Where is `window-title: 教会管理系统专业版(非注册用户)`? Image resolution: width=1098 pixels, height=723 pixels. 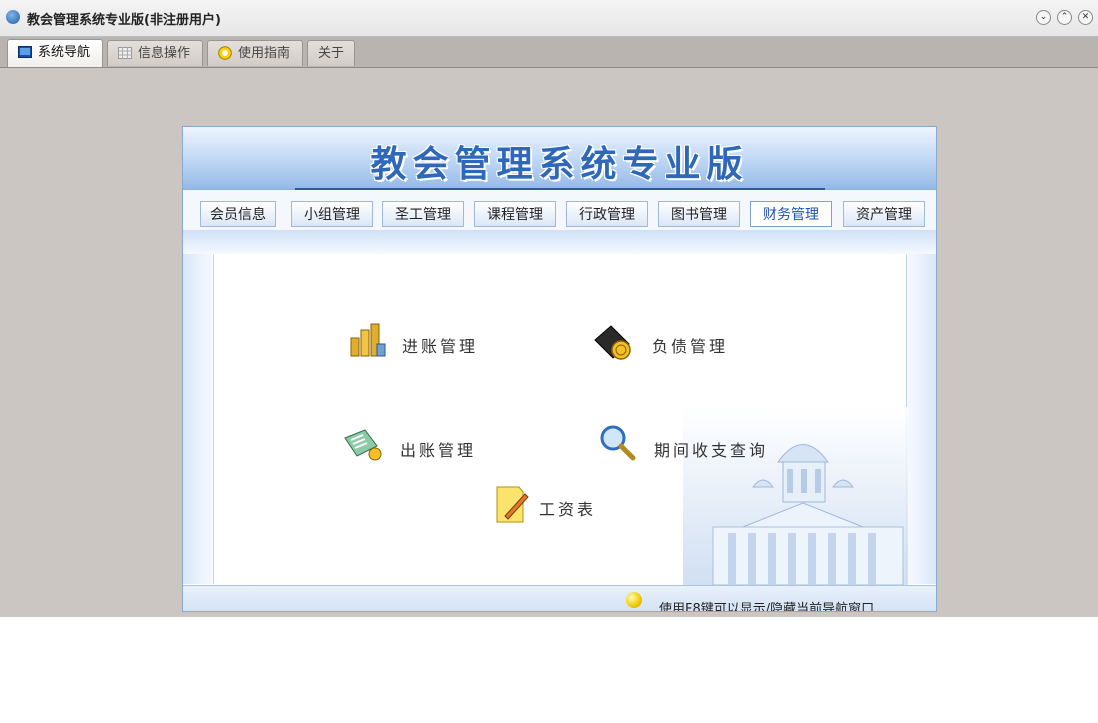
window-title: 教会管理系统专业版(非注册用户) is located at coordinates (124, 20).